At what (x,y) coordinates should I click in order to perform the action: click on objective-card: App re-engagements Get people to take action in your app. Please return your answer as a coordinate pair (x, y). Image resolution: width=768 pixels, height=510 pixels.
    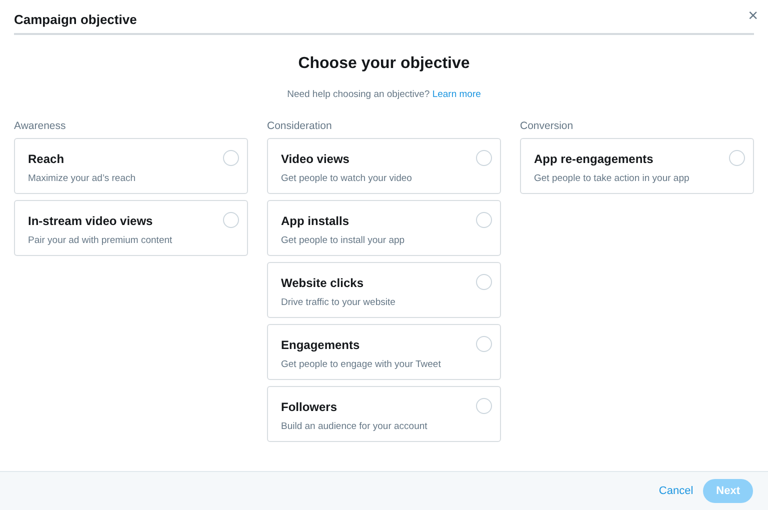
    Looking at the image, I should click on (637, 166).